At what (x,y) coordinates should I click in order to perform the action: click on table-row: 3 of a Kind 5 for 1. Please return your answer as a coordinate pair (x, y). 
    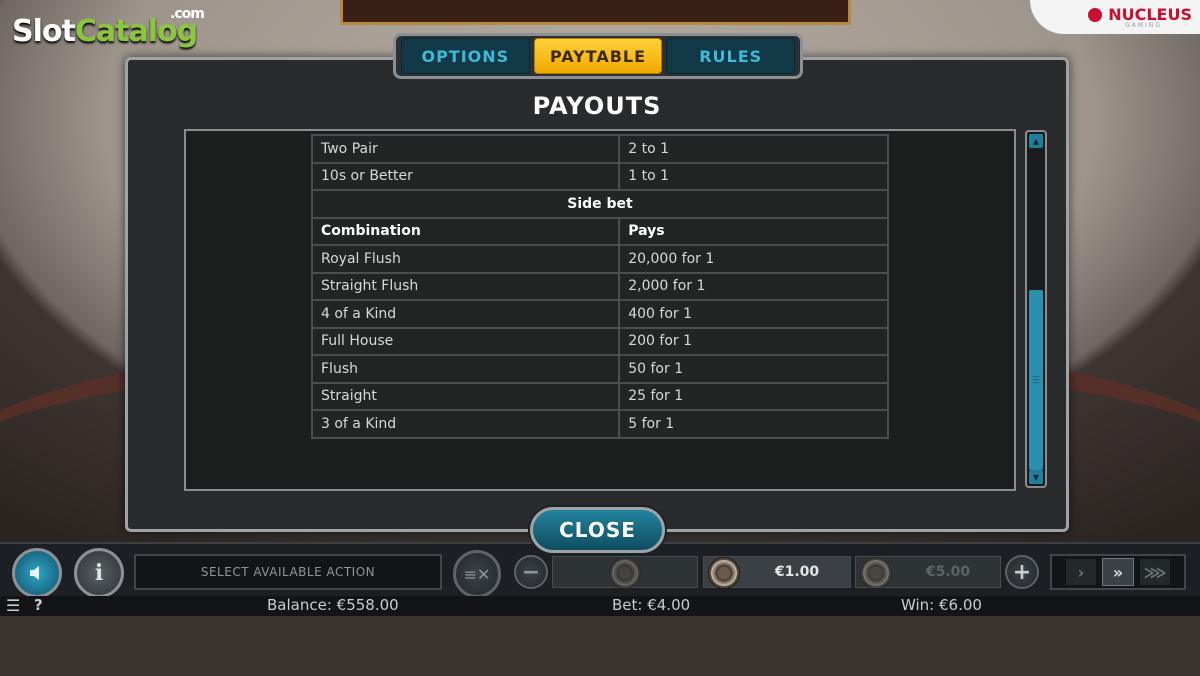
    Looking at the image, I should click on (599, 424).